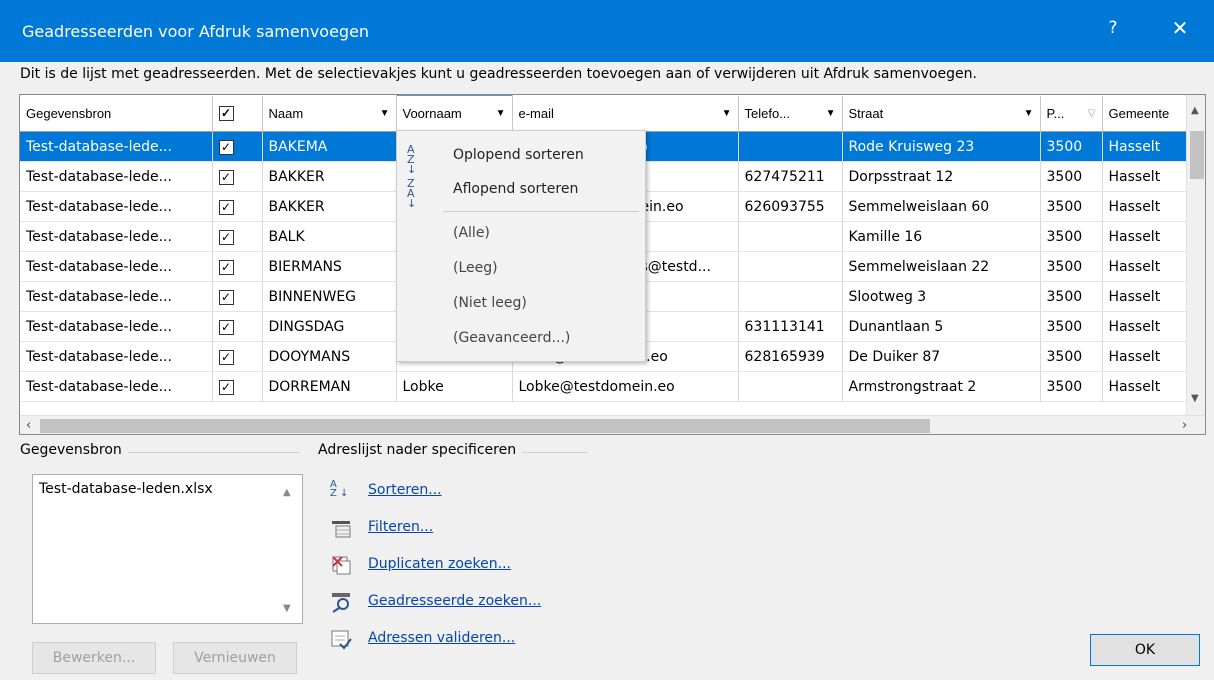  I want to click on cell-naam: DINGSDAG, so click(329, 326).